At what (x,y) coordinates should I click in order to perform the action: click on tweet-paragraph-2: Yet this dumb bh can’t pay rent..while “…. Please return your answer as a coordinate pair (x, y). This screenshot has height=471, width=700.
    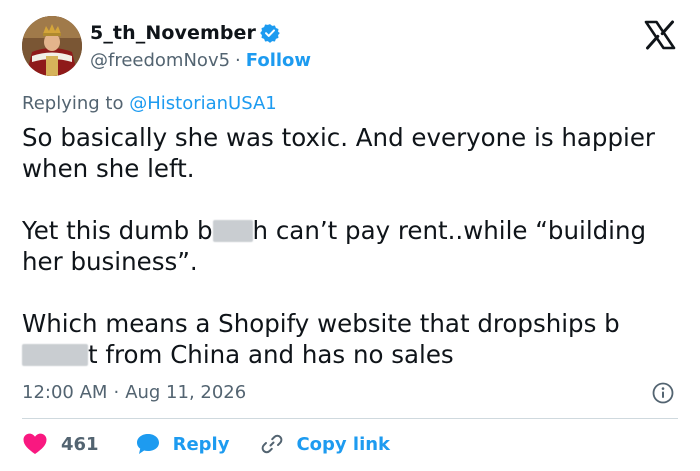
    Looking at the image, I should click on (352, 246).